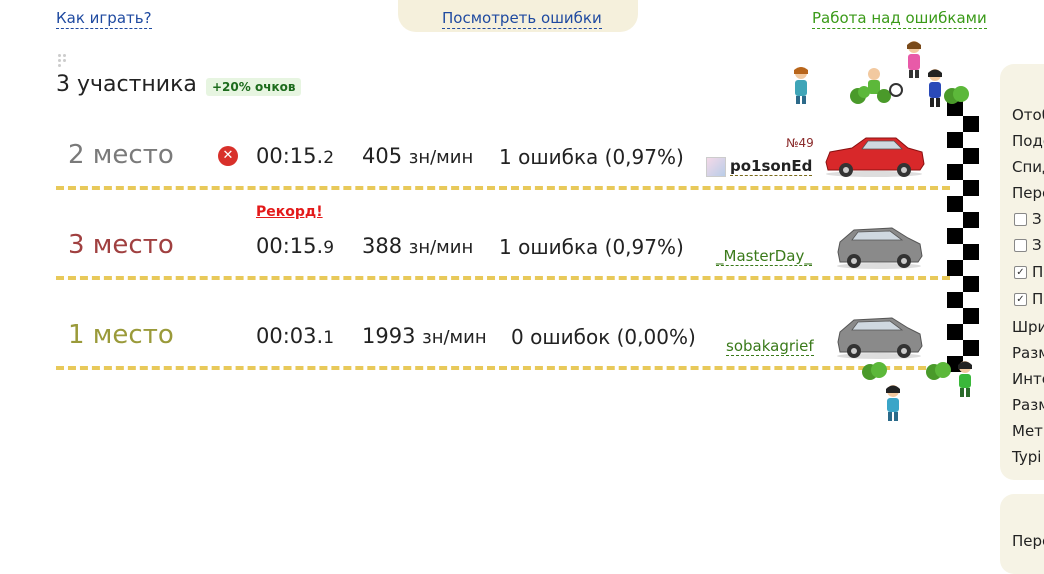 The height and width of the screenshot is (574, 1044). I want to click on work-on-errors-link: Работа над ошибками, so click(899, 18).